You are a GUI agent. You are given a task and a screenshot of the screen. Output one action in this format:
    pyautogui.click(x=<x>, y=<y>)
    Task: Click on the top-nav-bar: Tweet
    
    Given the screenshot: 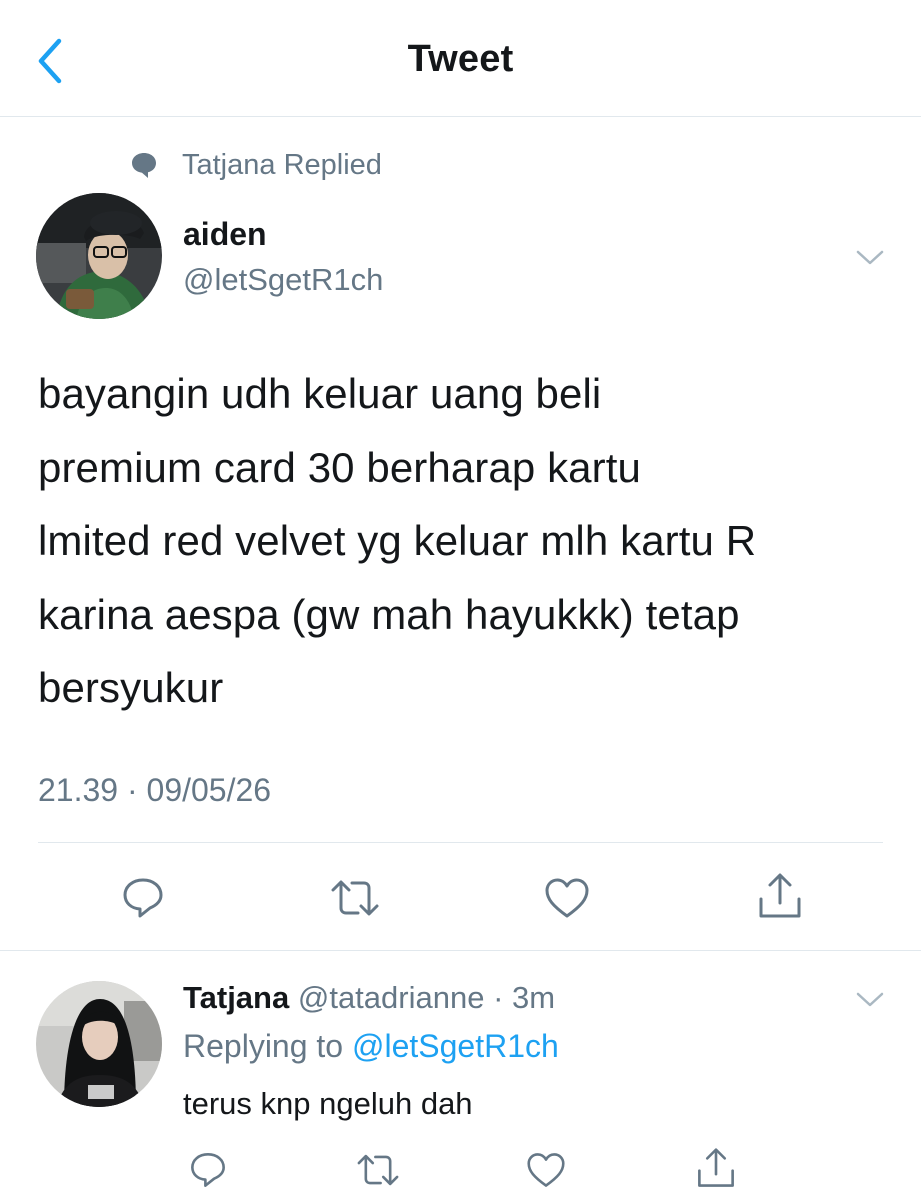 What is the action you would take?
    pyautogui.click(x=460, y=58)
    